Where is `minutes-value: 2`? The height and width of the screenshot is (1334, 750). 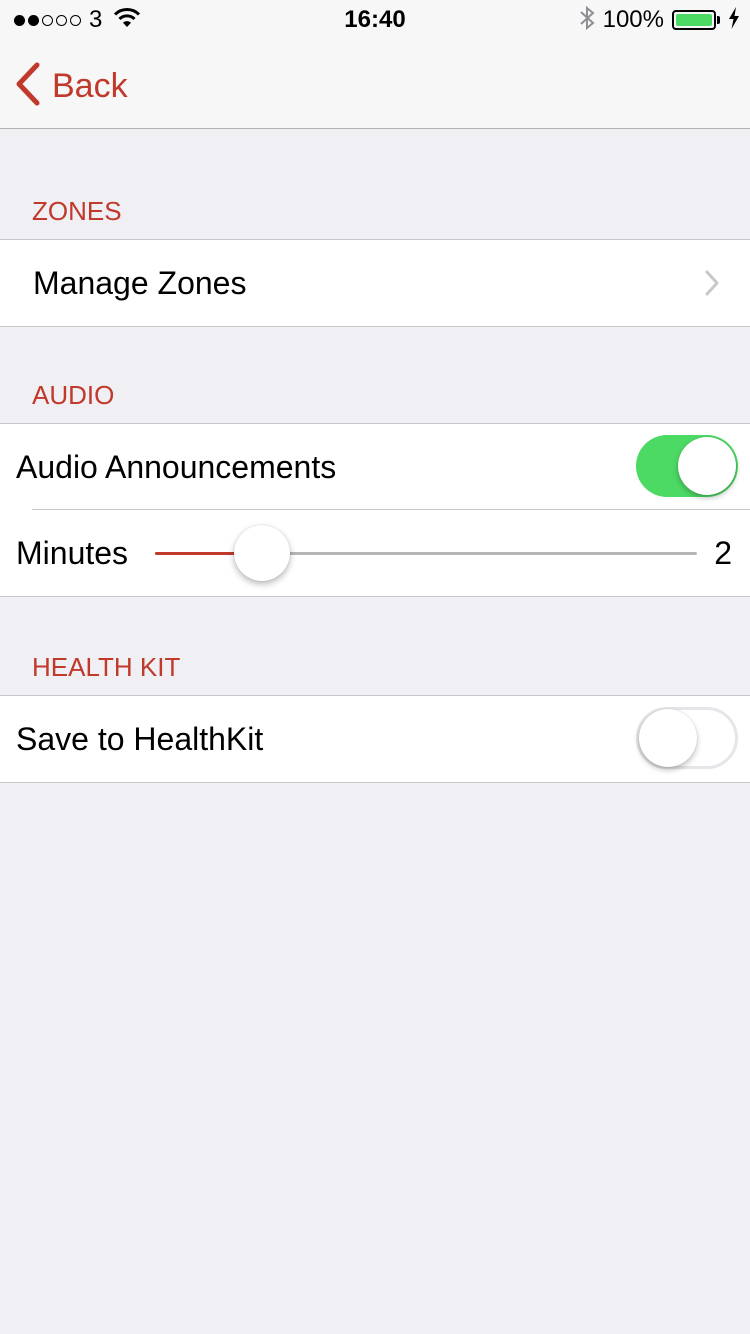 minutes-value: 2 is located at coordinates (723, 553).